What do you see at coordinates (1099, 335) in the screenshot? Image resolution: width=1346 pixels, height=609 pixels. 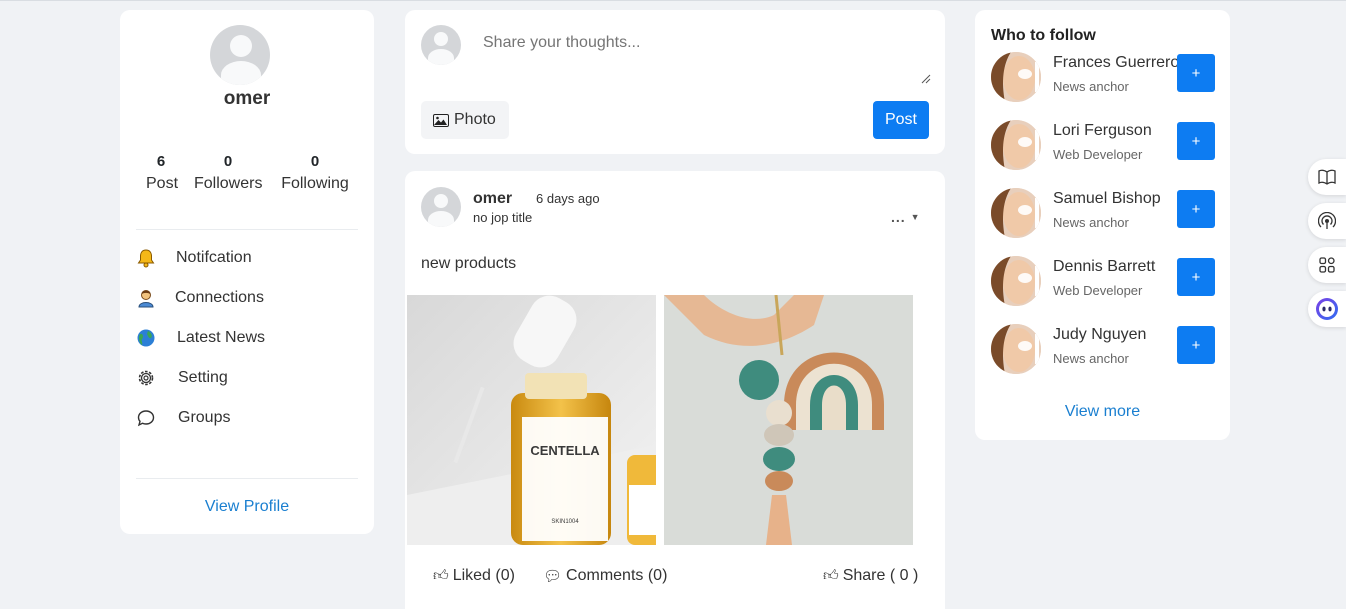 I see `suggestion-name: Judy Nguyen` at bounding box center [1099, 335].